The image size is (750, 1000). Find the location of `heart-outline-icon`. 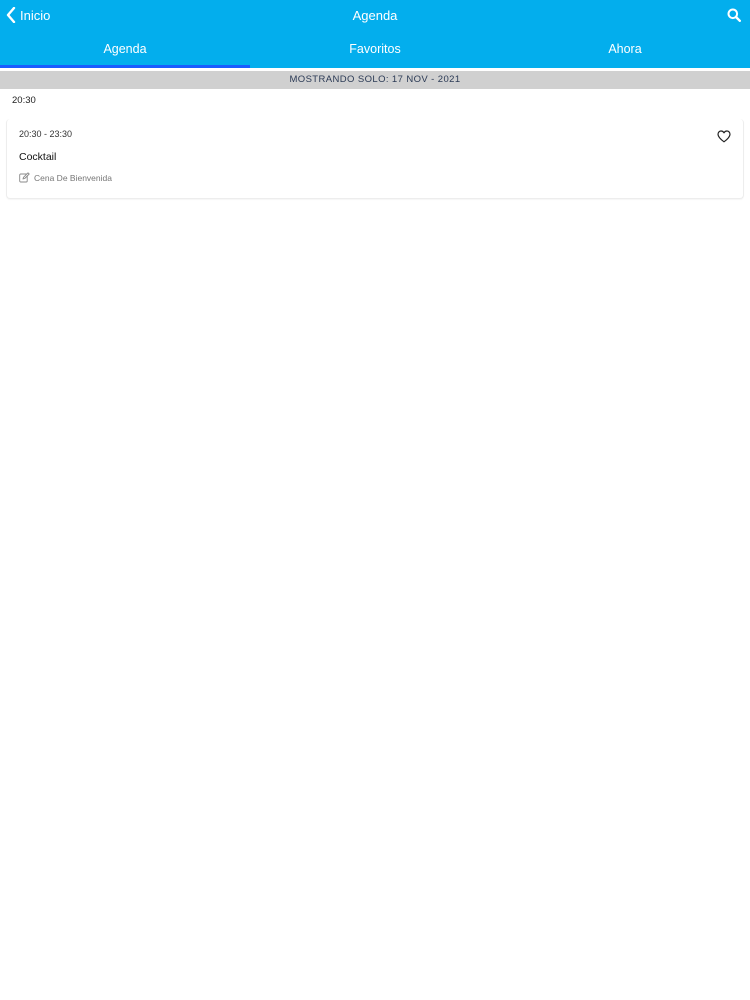

heart-outline-icon is located at coordinates (724, 136).